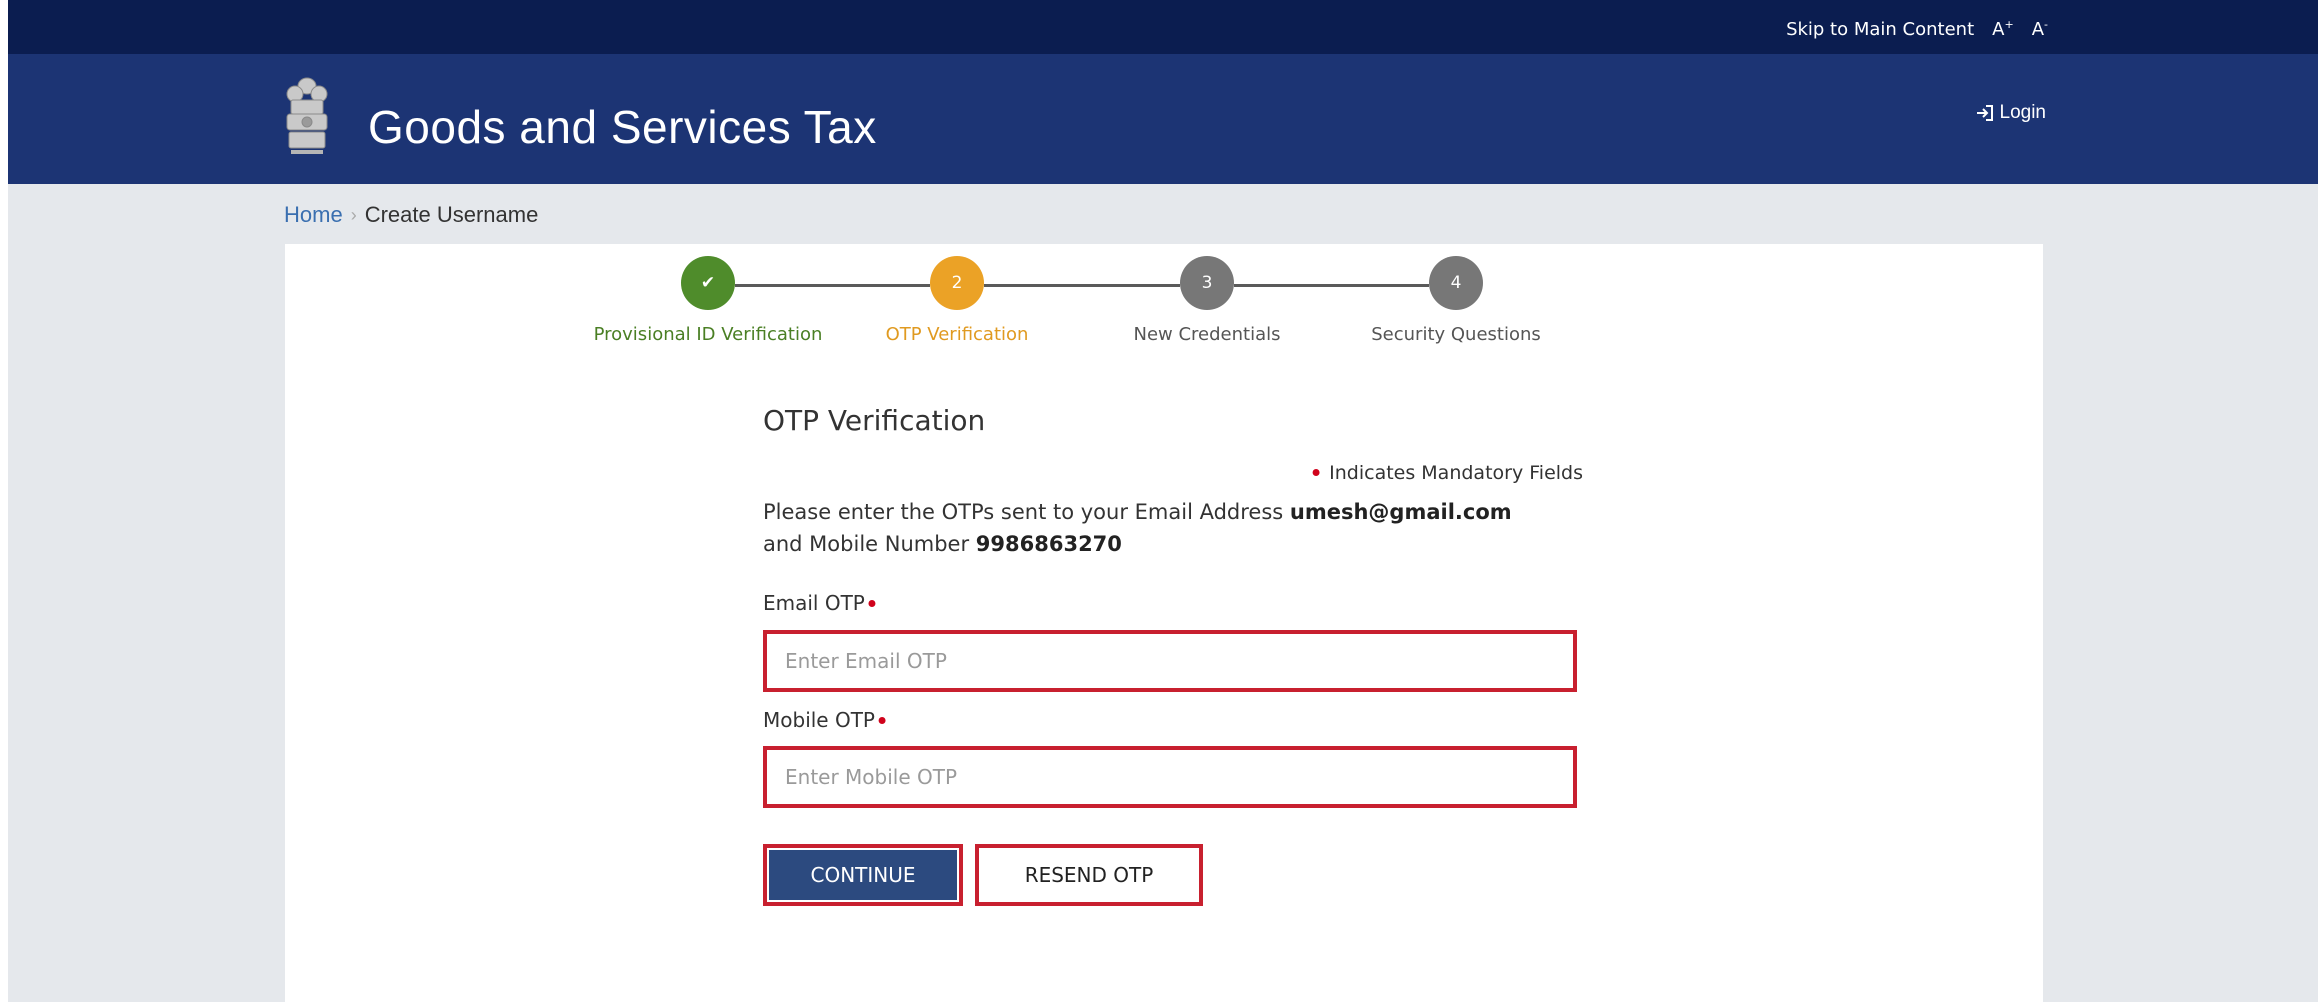 The width and height of the screenshot is (2320, 1002). What do you see at coordinates (1170, 661) in the screenshot?
I see `email-otp-input` at bounding box center [1170, 661].